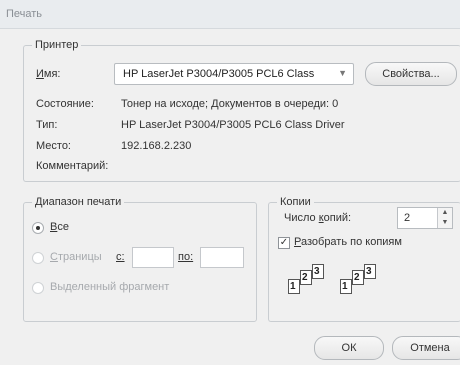  What do you see at coordinates (358, 277) in the screenshot?
I see `collate-page-2b: 2` at bounding box center [358, 277].